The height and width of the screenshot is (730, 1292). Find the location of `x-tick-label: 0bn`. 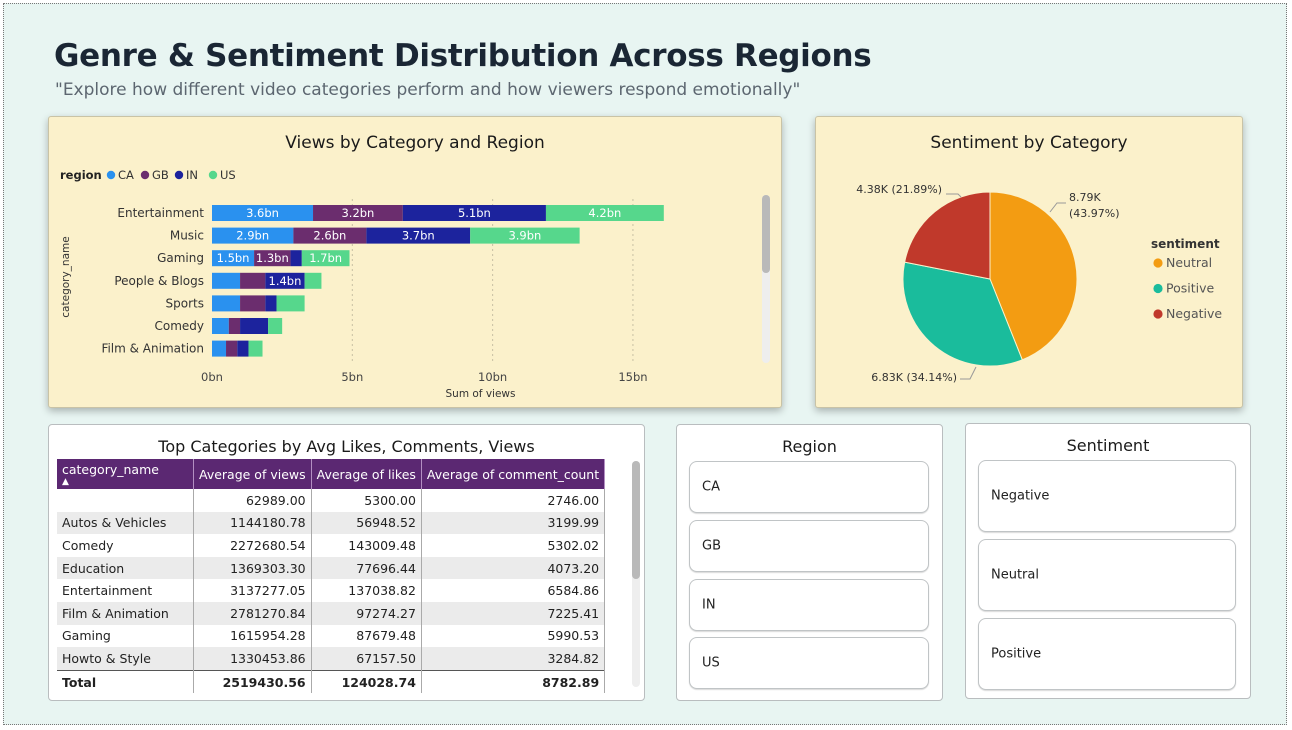

x-tick-label: 0bn is located at coordinates (212, 377).